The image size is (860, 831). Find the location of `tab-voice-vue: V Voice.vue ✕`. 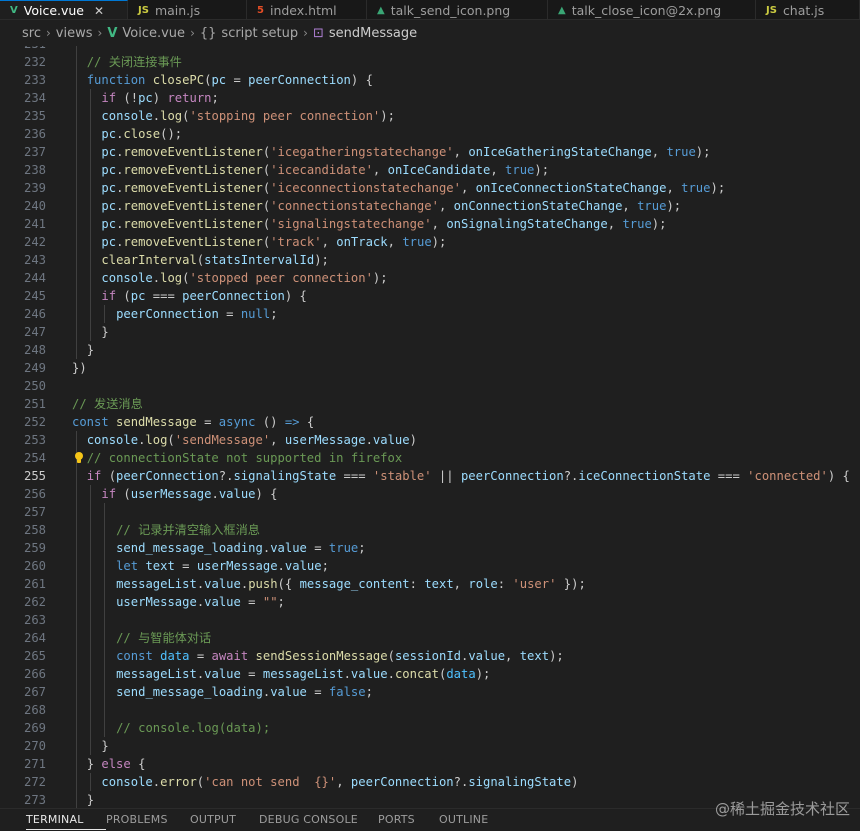

tab-voice-vue: V Voice.vue ✕ is located at coordinates (64, 9).